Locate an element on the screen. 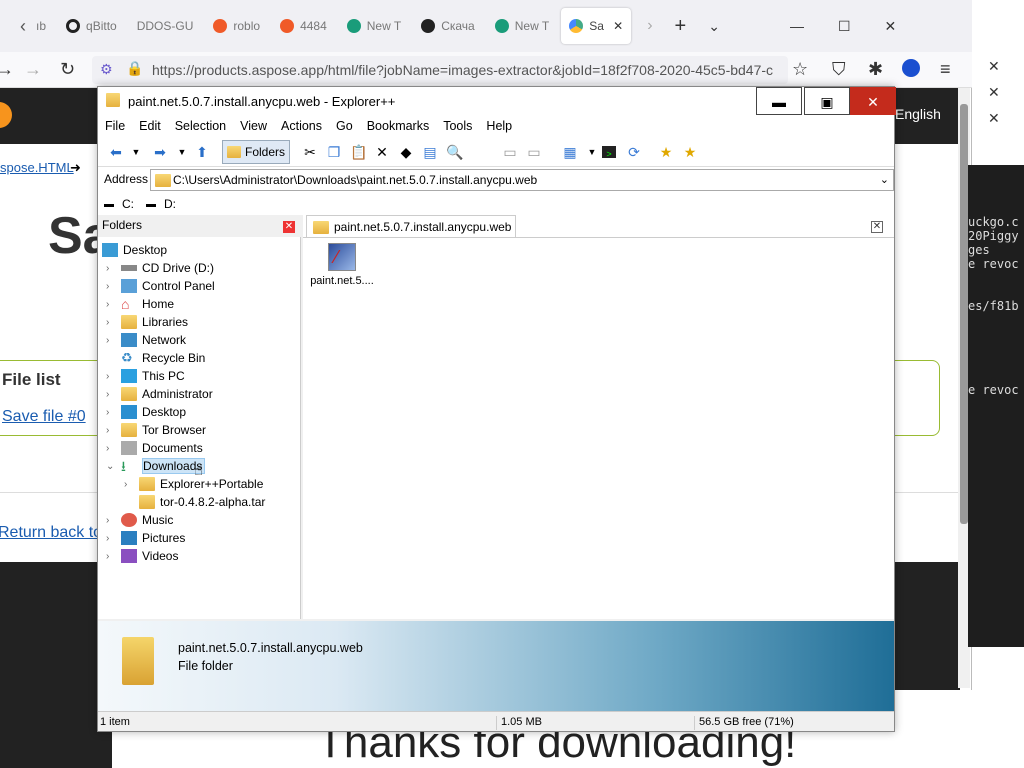 The width and height of the screenshot is (1024, 768). copy-icon: ❐ is located at coordinates (334, 152).